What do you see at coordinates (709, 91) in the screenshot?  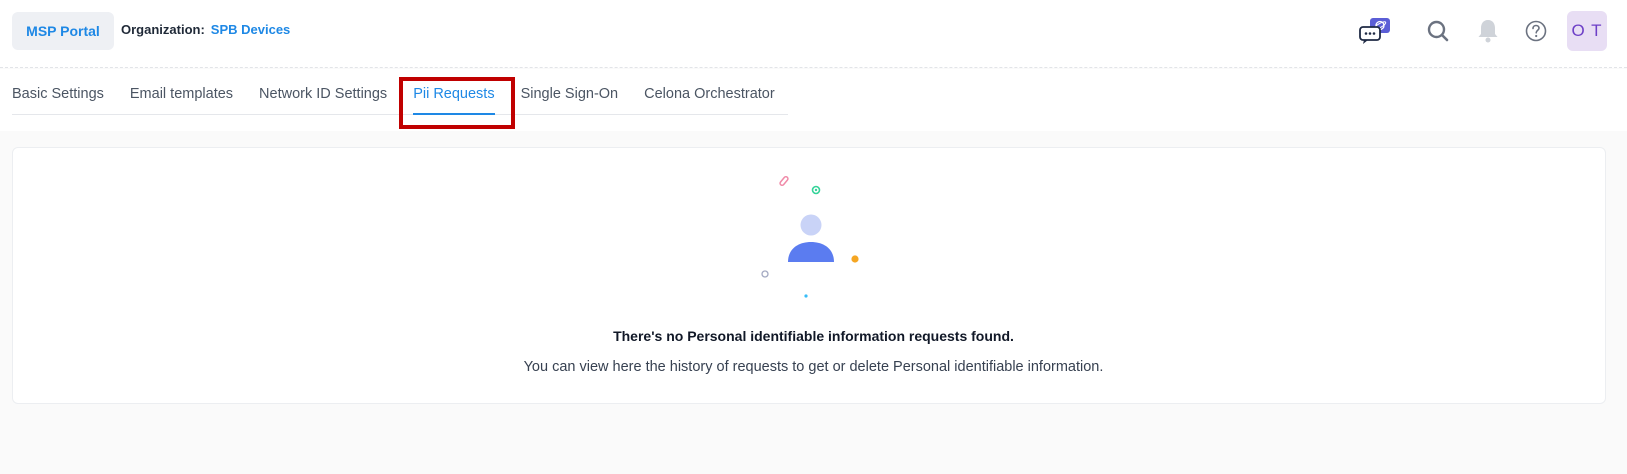 I see `tab-celona-orchestrator: Celona Orchestrator` at bounding box center [709, 91].